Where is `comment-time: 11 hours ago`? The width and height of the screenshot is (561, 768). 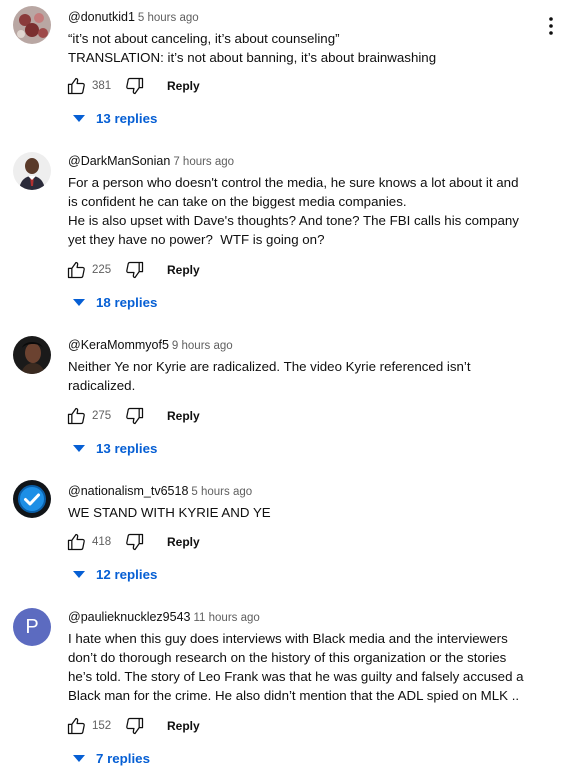 comment-time: 11 hours ago is located at coordinates (227, 618).